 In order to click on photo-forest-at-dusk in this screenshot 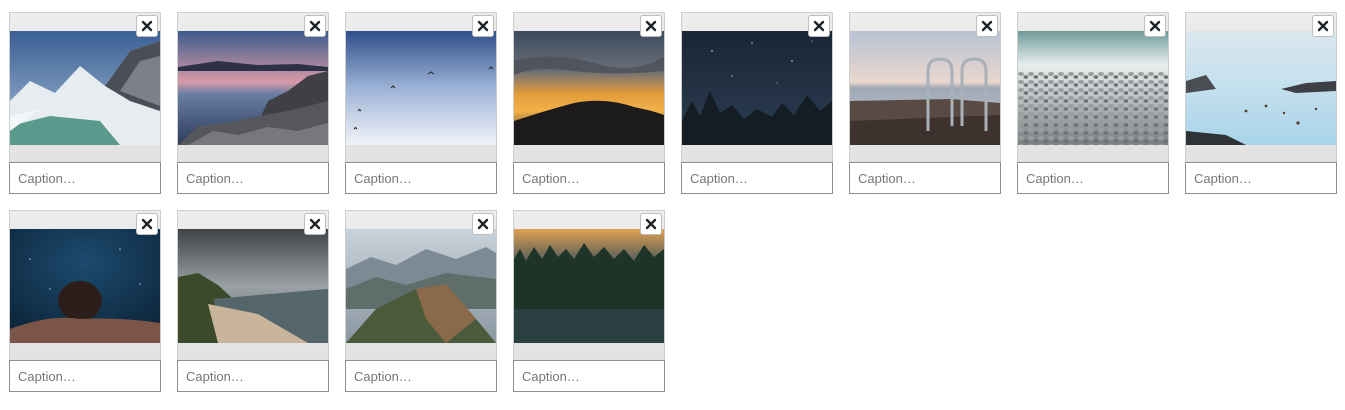, I will do `click(589, 286)`.